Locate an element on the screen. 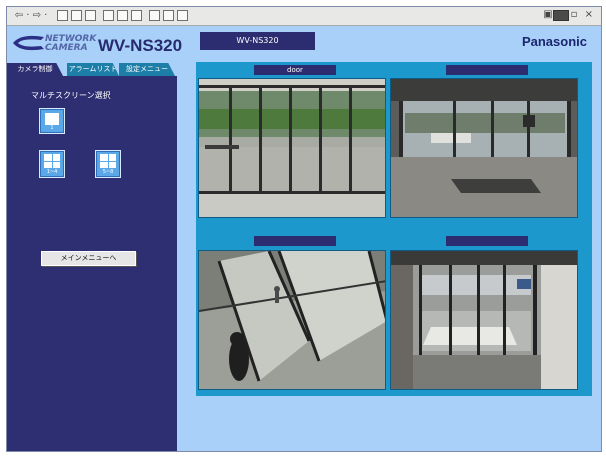 The image size is (606, 456). refresh-icon is located at coordinates (76, 15).